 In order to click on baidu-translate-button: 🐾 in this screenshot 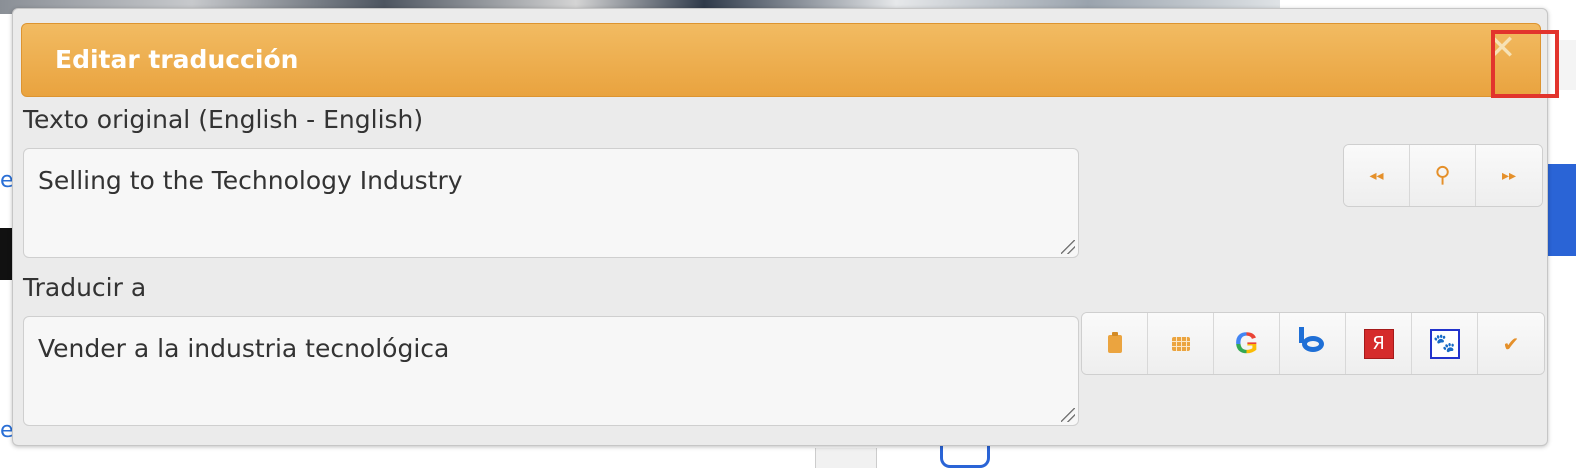, I will do `click(1445, 343)`.